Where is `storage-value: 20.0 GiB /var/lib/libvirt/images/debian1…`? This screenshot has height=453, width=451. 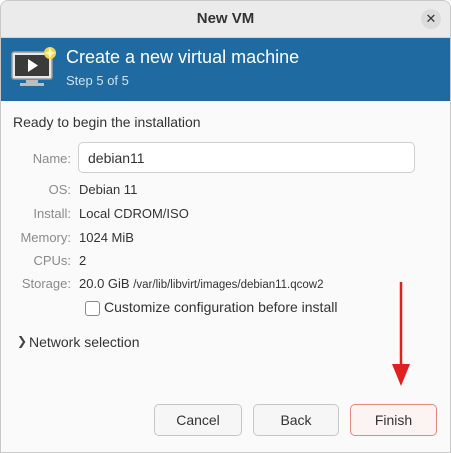
storage-value: 20.0 GiB /var/lib/libvirt/images/debian1… is located at coordinates (201, 283).